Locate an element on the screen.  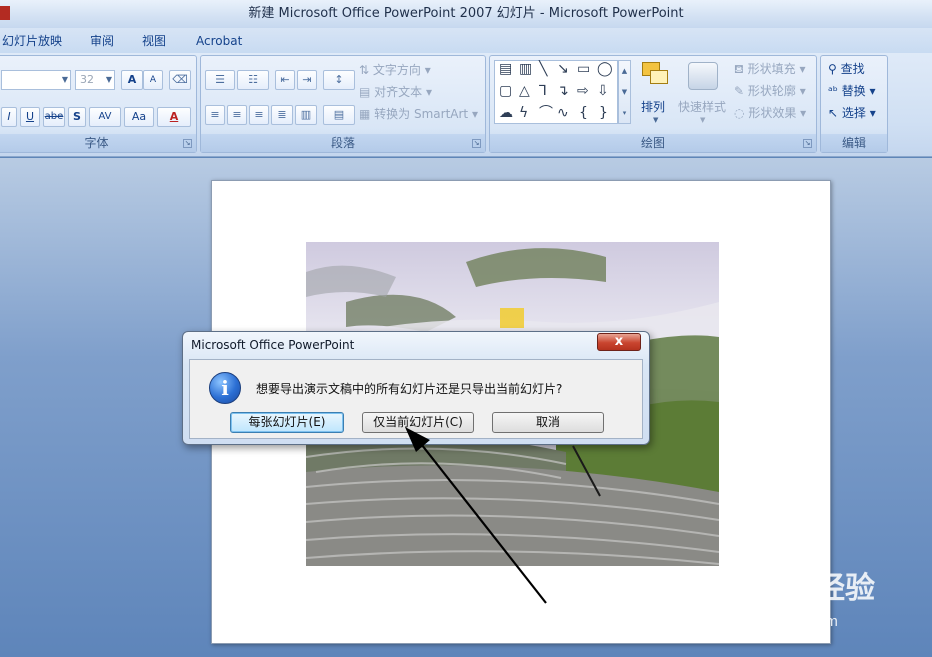
watermark-site: jingyan.baidu.com is located at coordinates (777, 621).